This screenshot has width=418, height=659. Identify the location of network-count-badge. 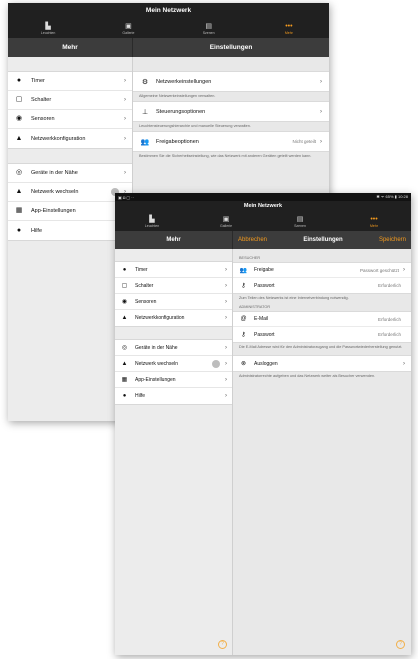
(216, 363).